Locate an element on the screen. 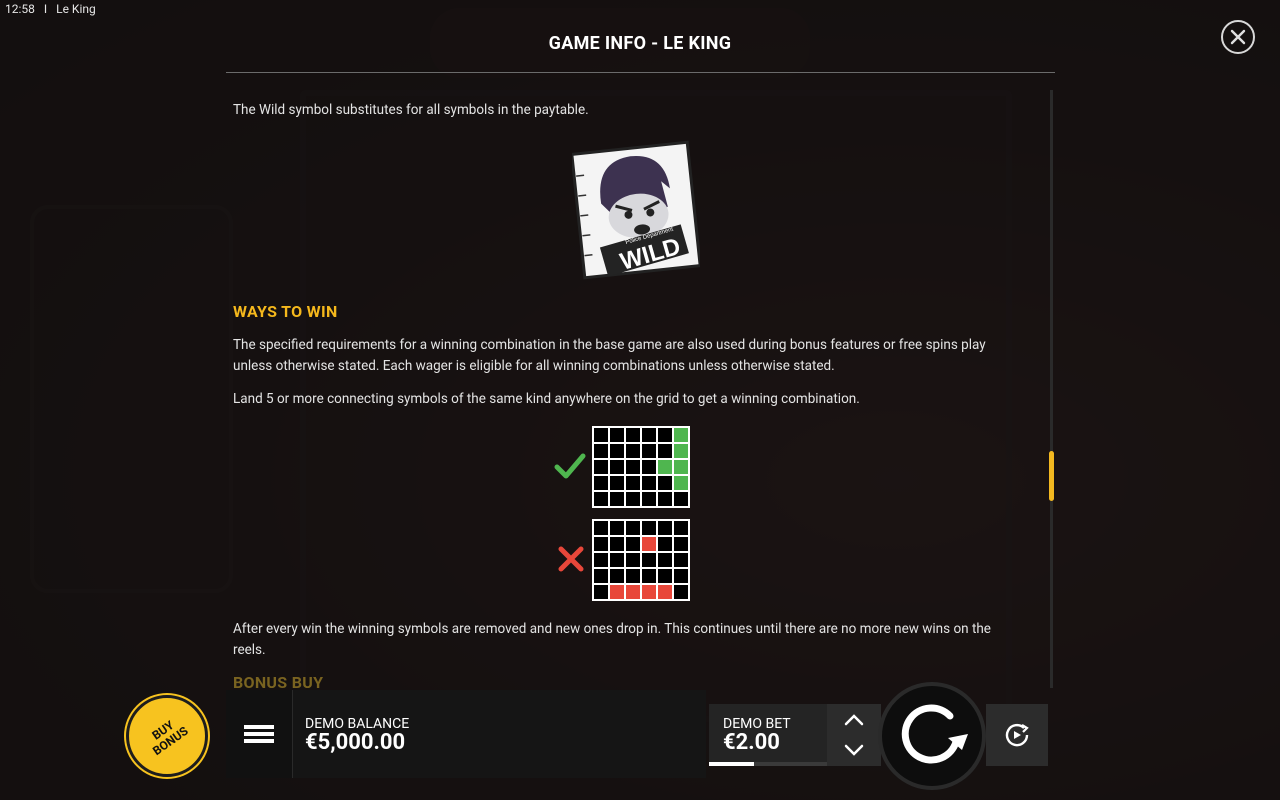 The width and height of the screenshot is (1280, 800). bet-stepper is located at coordinates (854, 735).